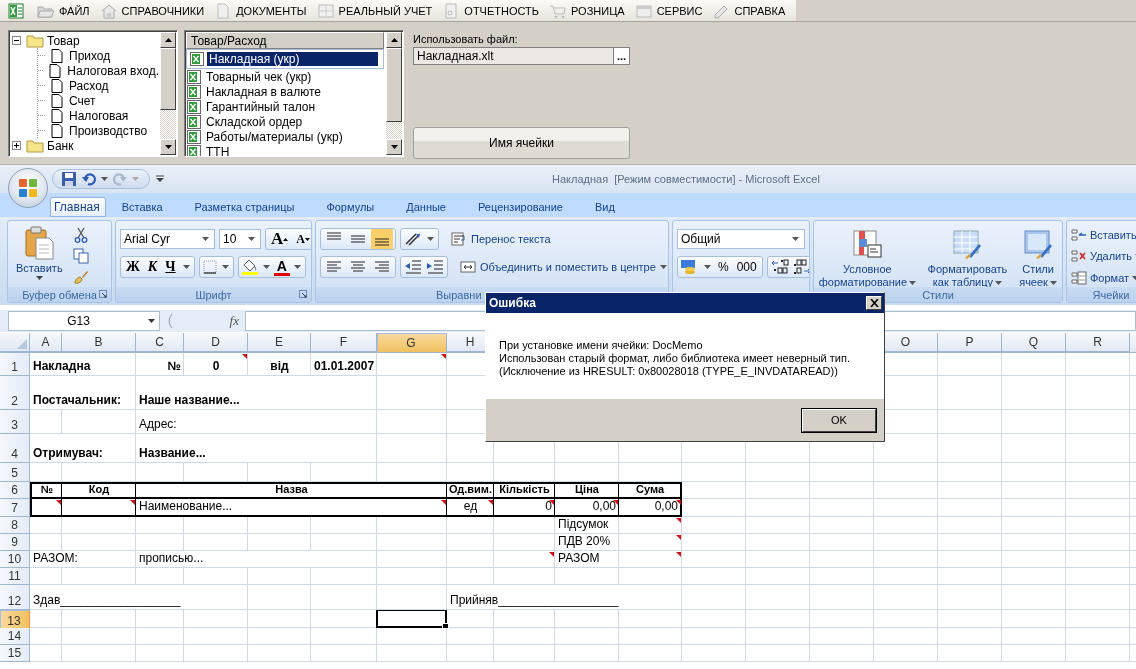 This screenshot has height=669, width=1136. I want to click on row-header: 1, so click(15, 364).